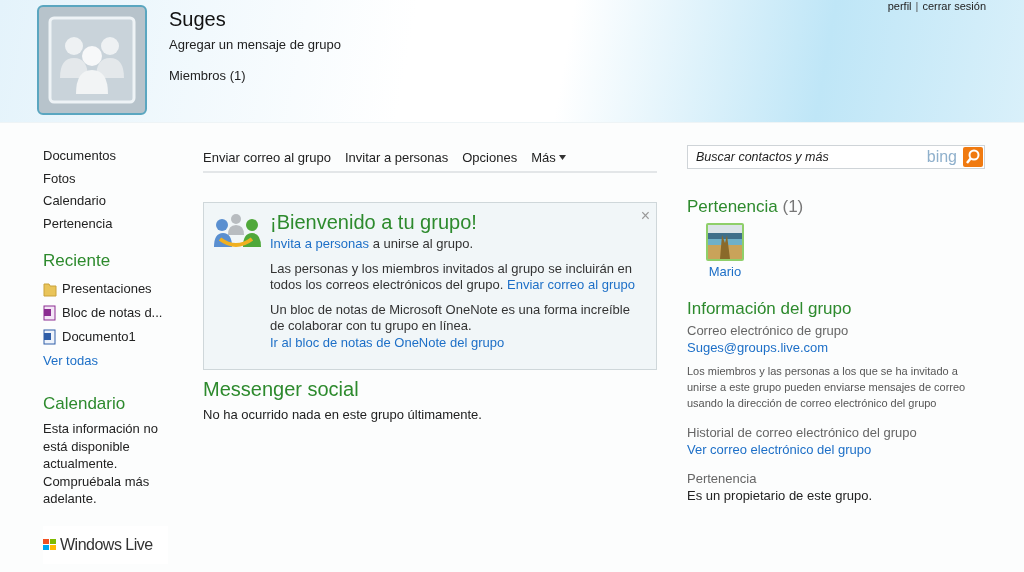  I want to click on section-heading: Información del grupo, so click(770, 309).